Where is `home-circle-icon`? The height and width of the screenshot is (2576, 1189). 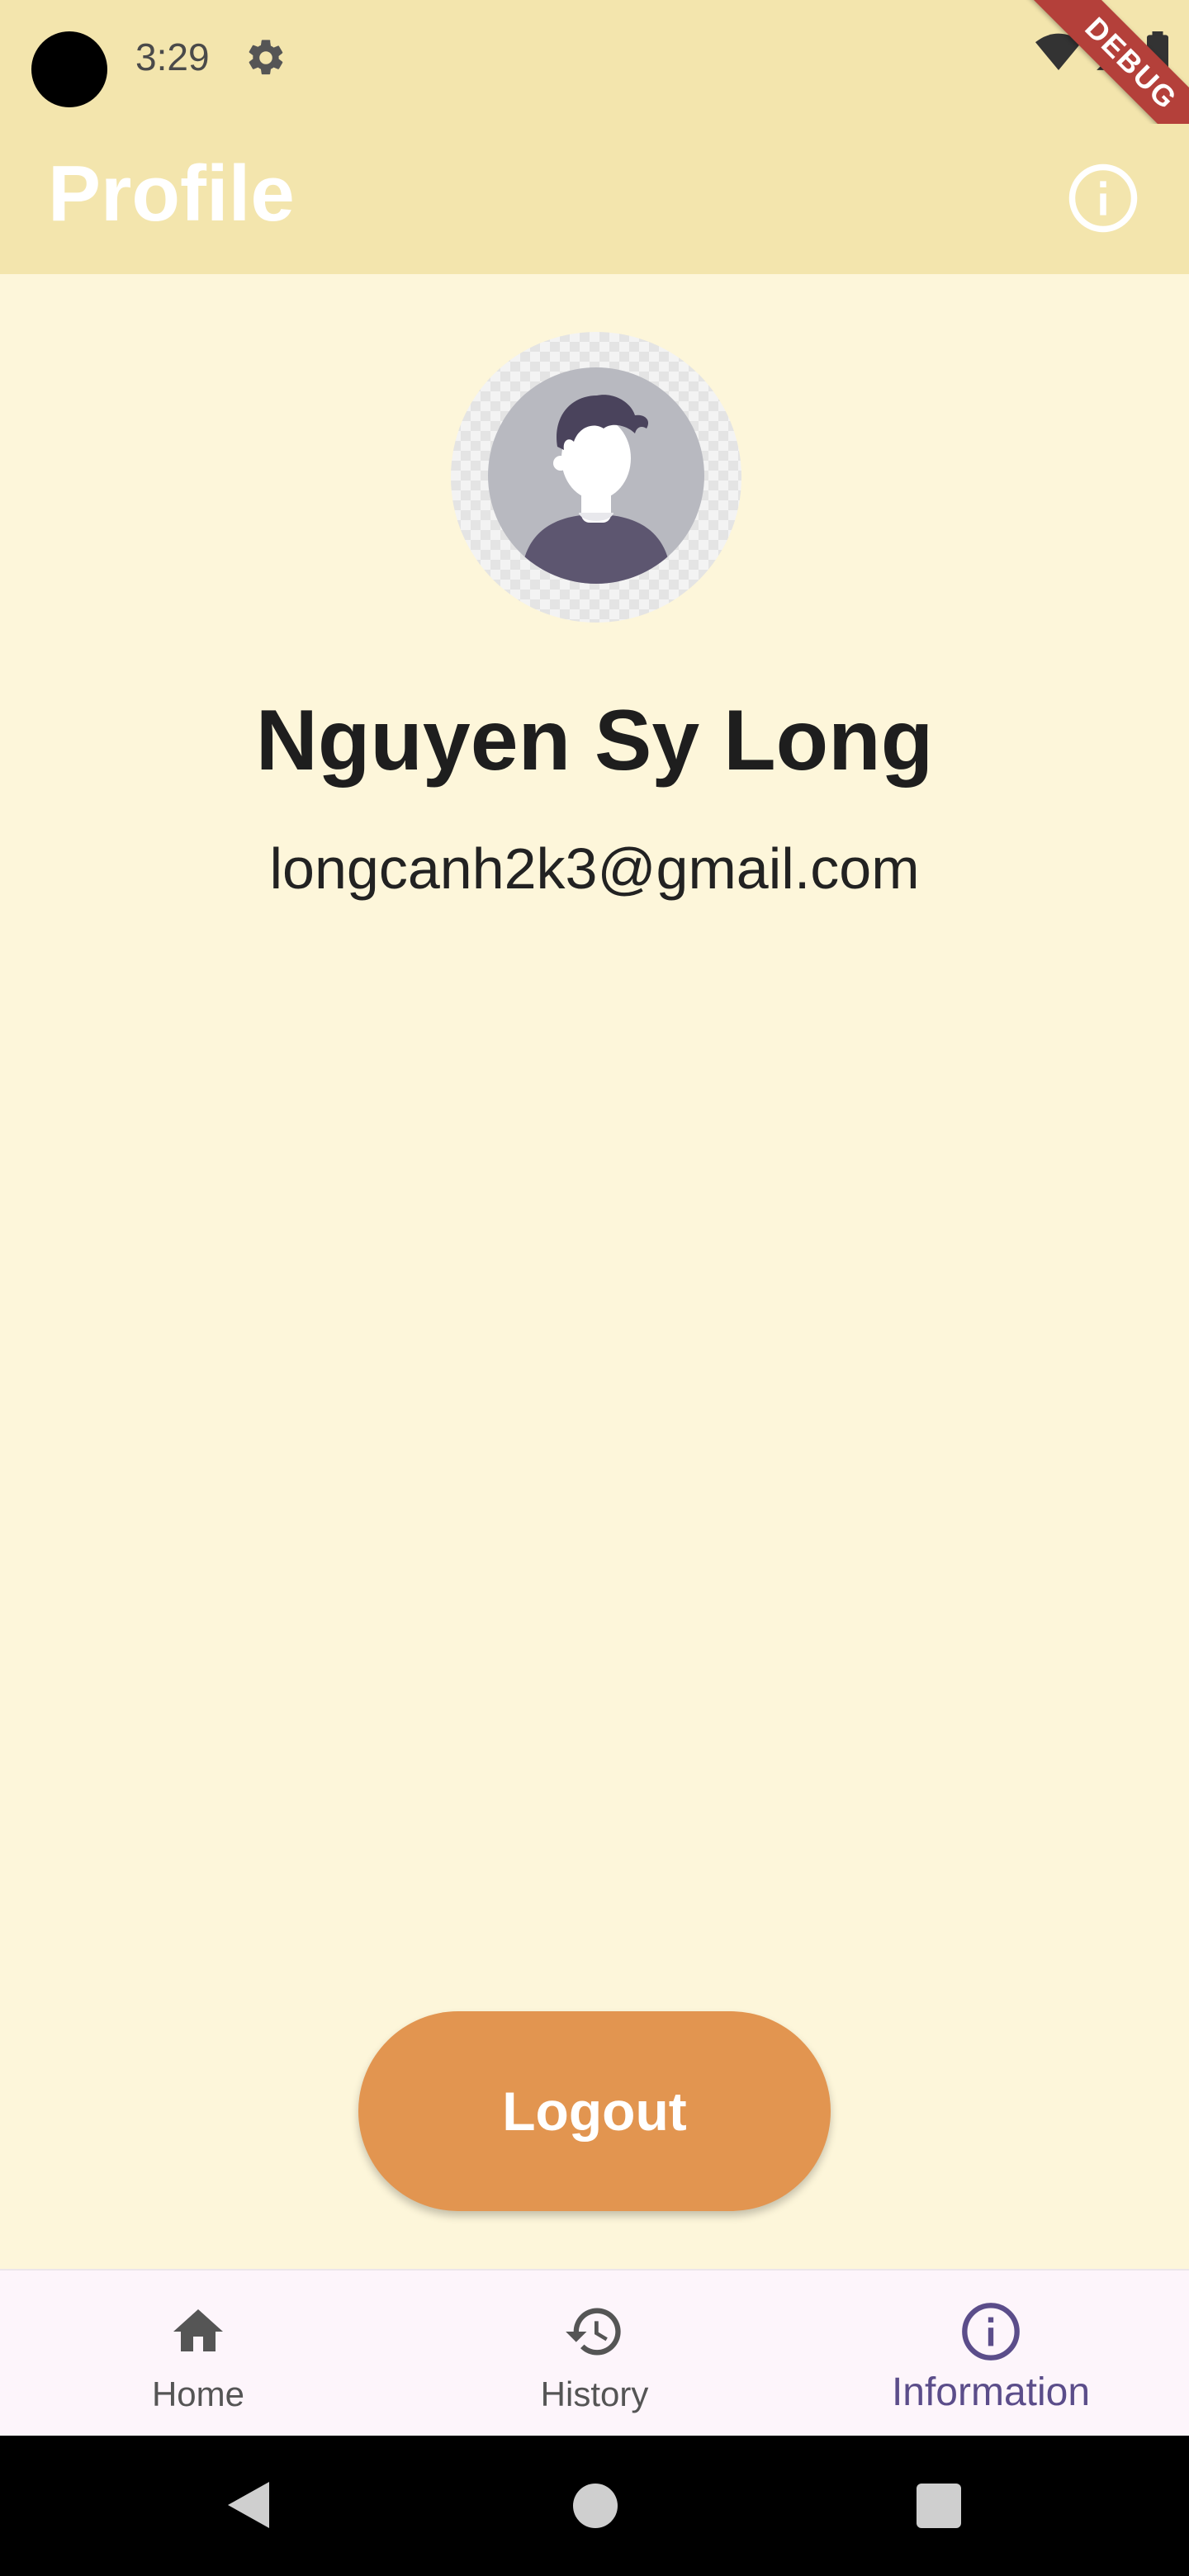
home-circle-icon is located at coordinates (595, 2506).